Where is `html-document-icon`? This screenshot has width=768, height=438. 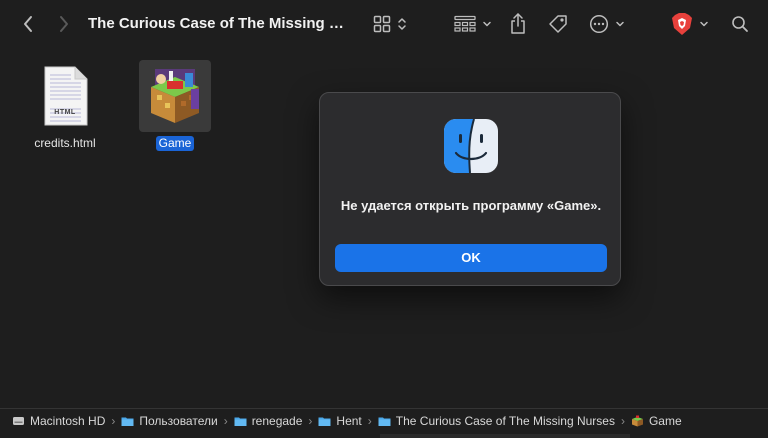 html-document-icon is located at coordinates (65, 96).